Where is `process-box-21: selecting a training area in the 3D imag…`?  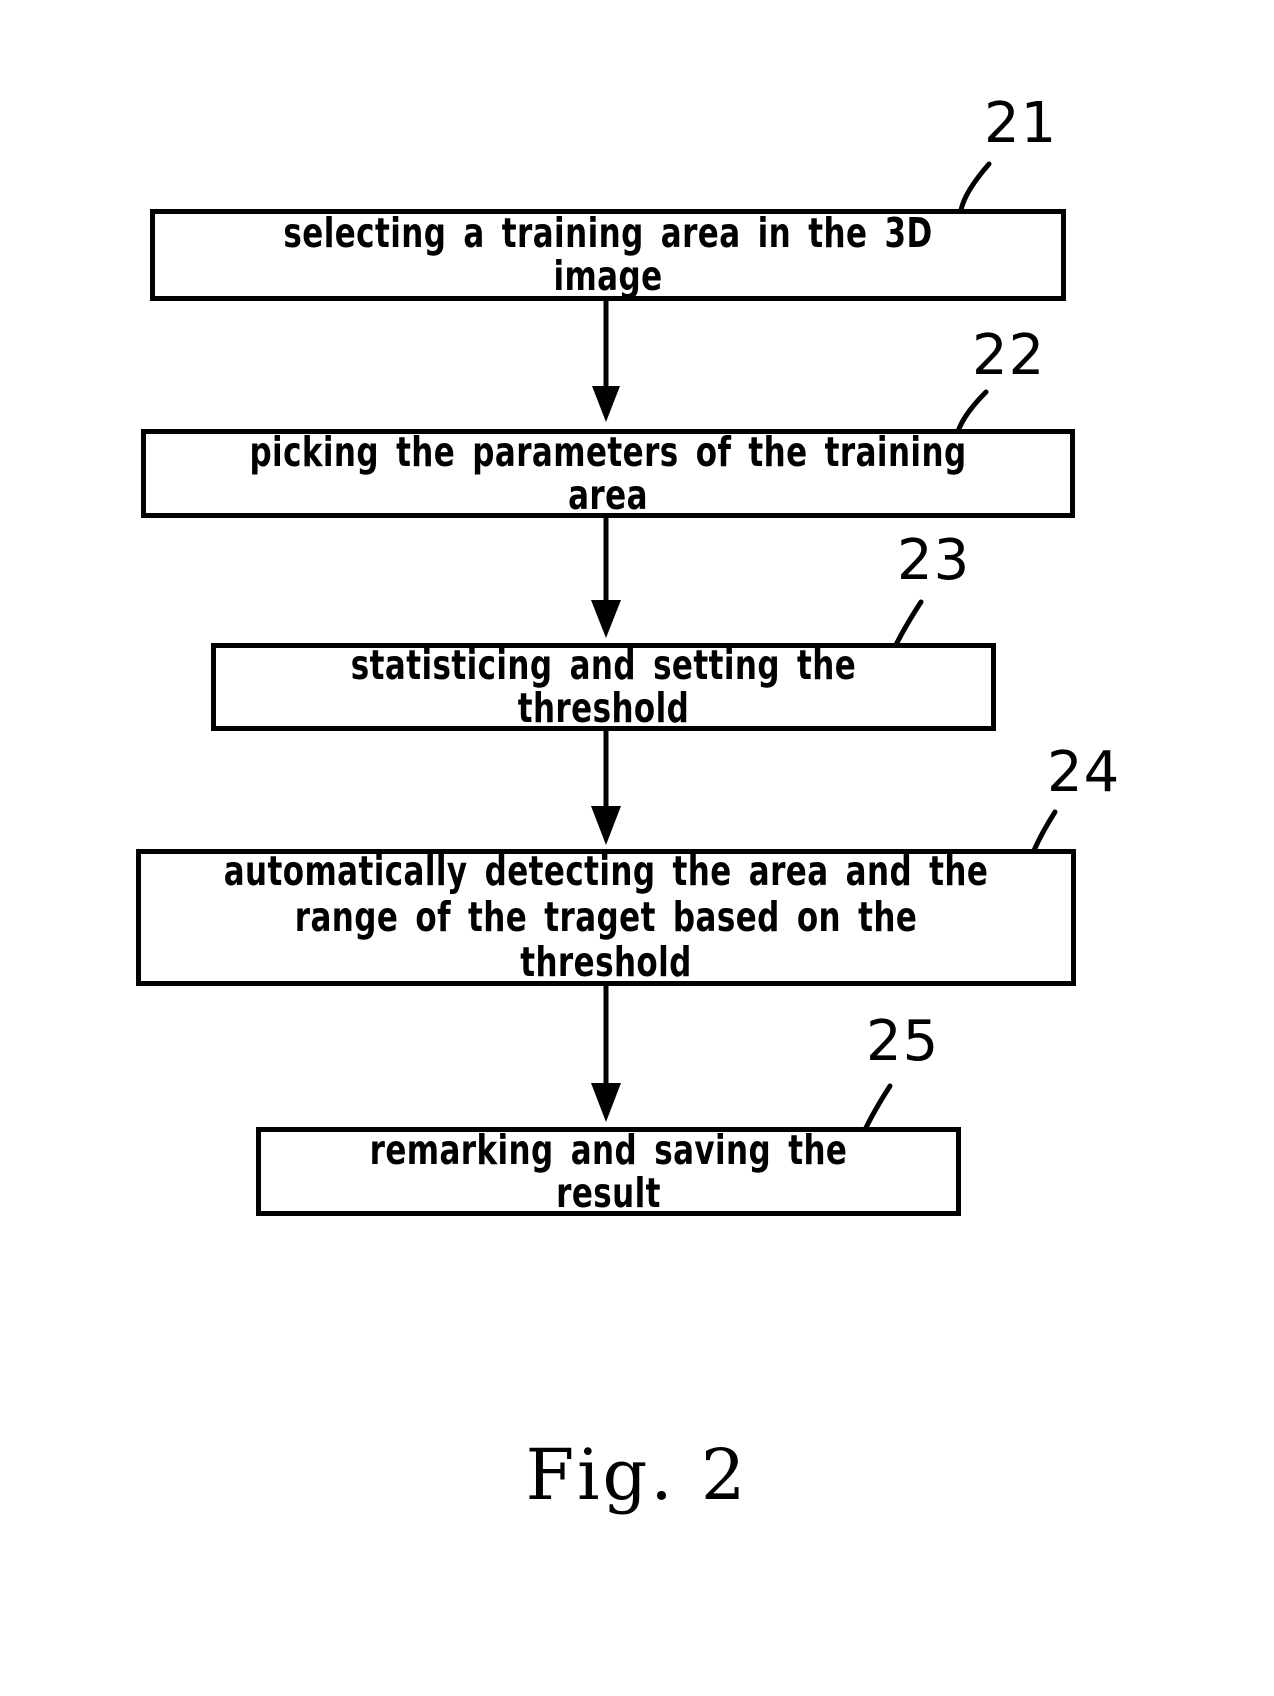
process-box-21: selecting a training area in the 3D imag… is located at coordinates (608, 255).